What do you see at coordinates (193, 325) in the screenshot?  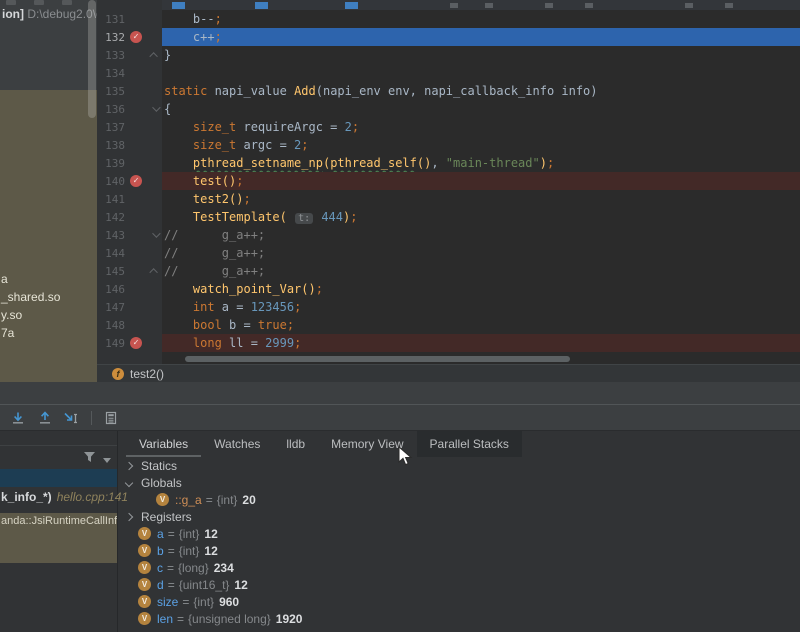 I see `code-token: bool` at bounding box center [193, 325].